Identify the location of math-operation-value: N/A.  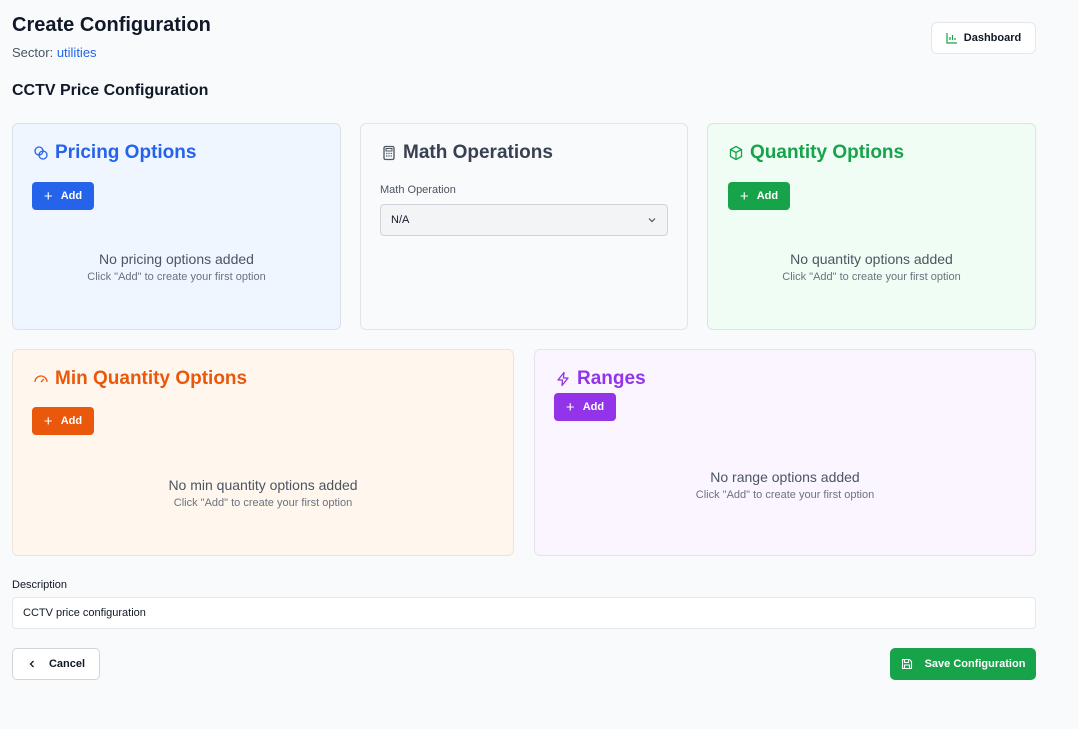
(400, 220).